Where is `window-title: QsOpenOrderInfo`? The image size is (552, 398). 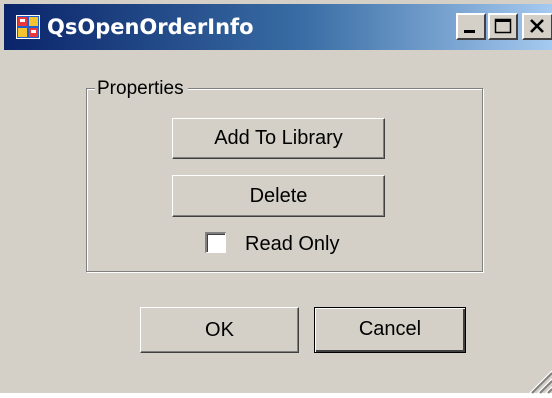
window-title: QsOpenOrderInfo is located at coordinates (150, 27).